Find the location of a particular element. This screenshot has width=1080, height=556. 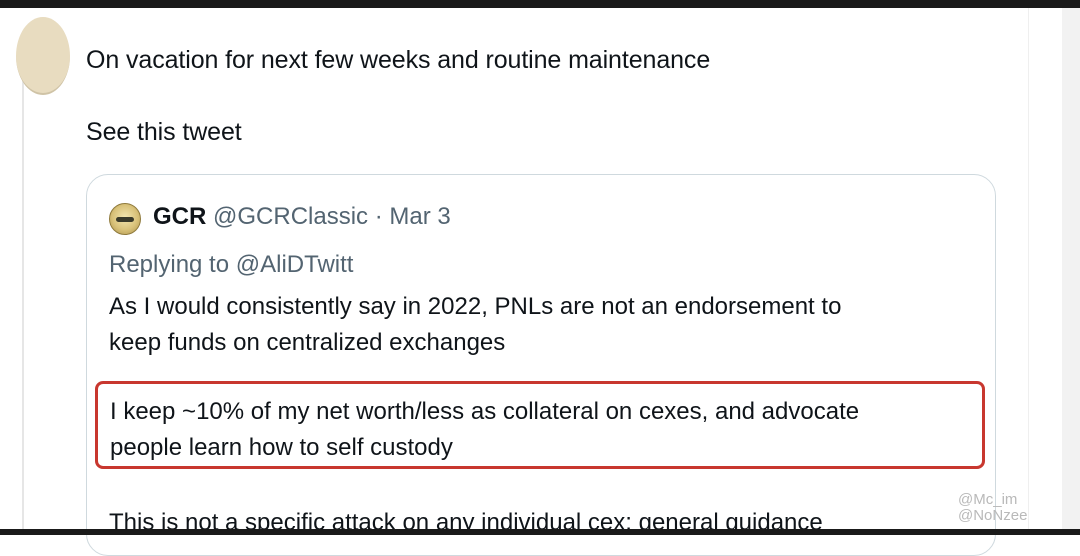

quoted-tweet-header: GCR @GCRClassic · Mar 3 is located at coordinates (302, 217).